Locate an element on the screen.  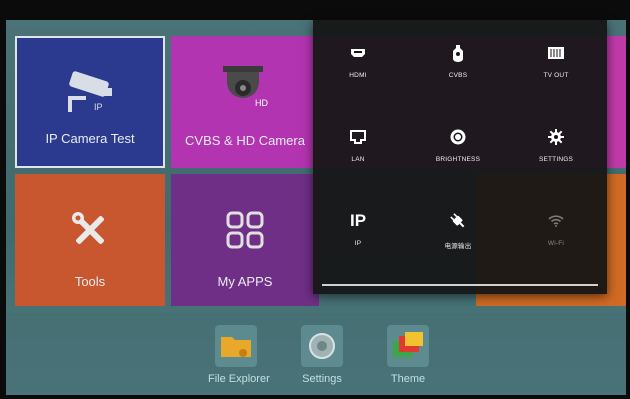
theme-icon is located at coordinates (408, 346).